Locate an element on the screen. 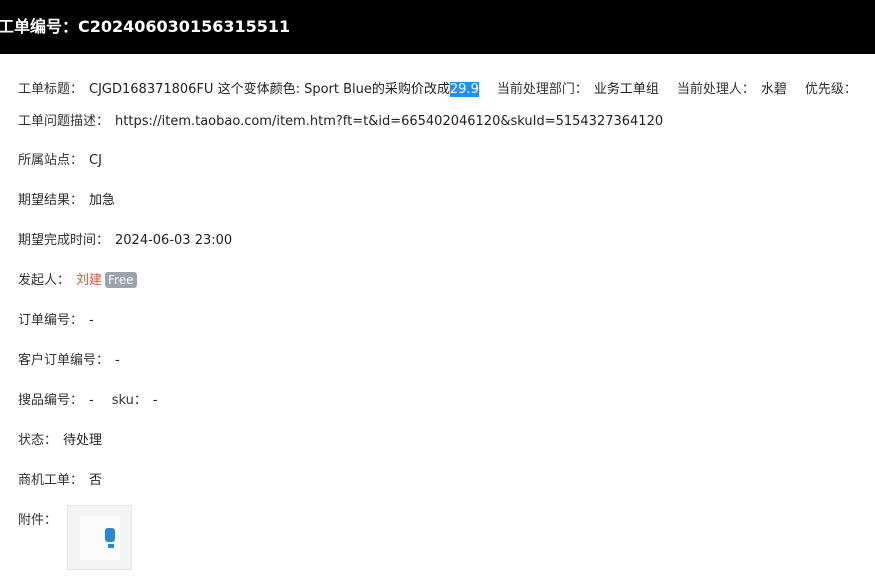 The image size is (875, 581). ticket-title-value: CJGD168371806FU 这个变体颜色: Sport Blue的采购价改成 is located at coordinates (269, 89).